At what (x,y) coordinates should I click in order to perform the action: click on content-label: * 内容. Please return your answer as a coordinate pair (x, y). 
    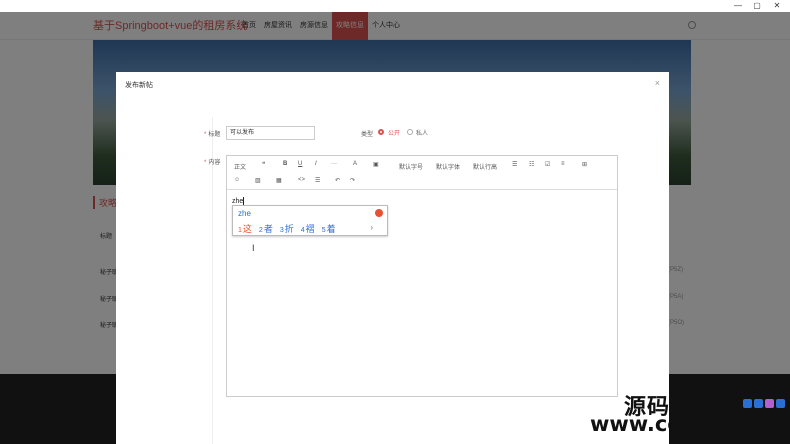
    Looking at the image, I should click on (212, 163).